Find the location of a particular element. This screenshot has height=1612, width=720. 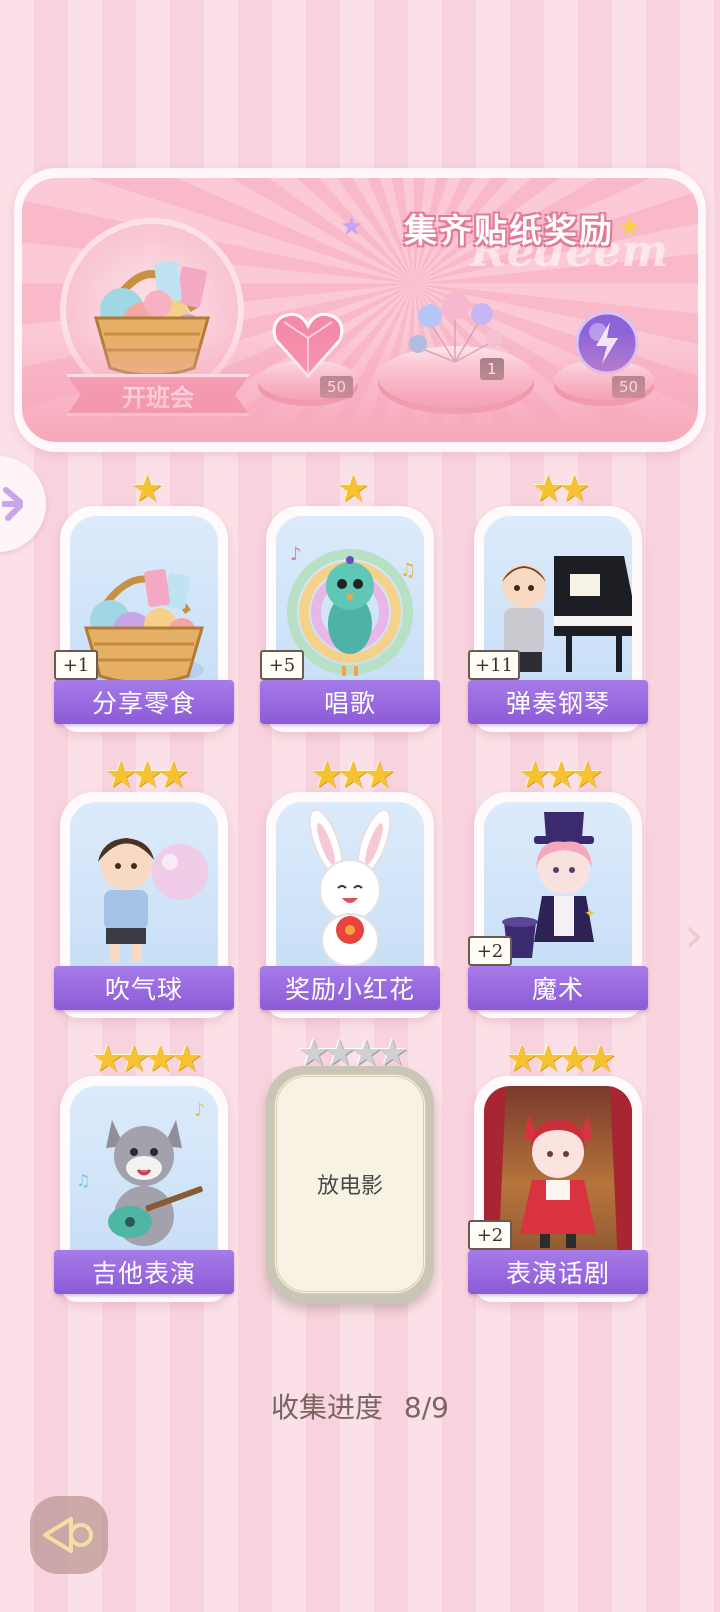

sticker-name: 分享零食 is located at coordinates (144, 702).